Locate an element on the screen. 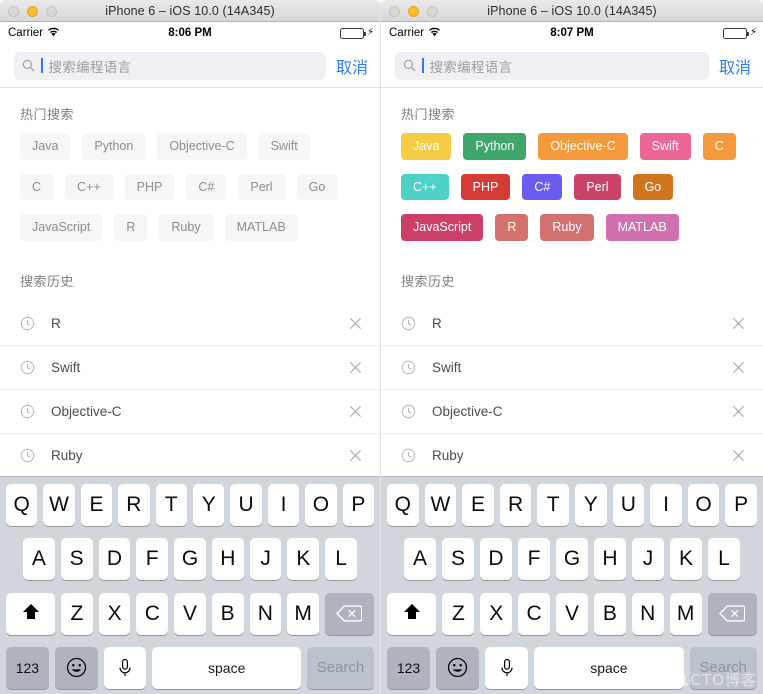  history-row: Objective-C is located at coordinates (572, 412).